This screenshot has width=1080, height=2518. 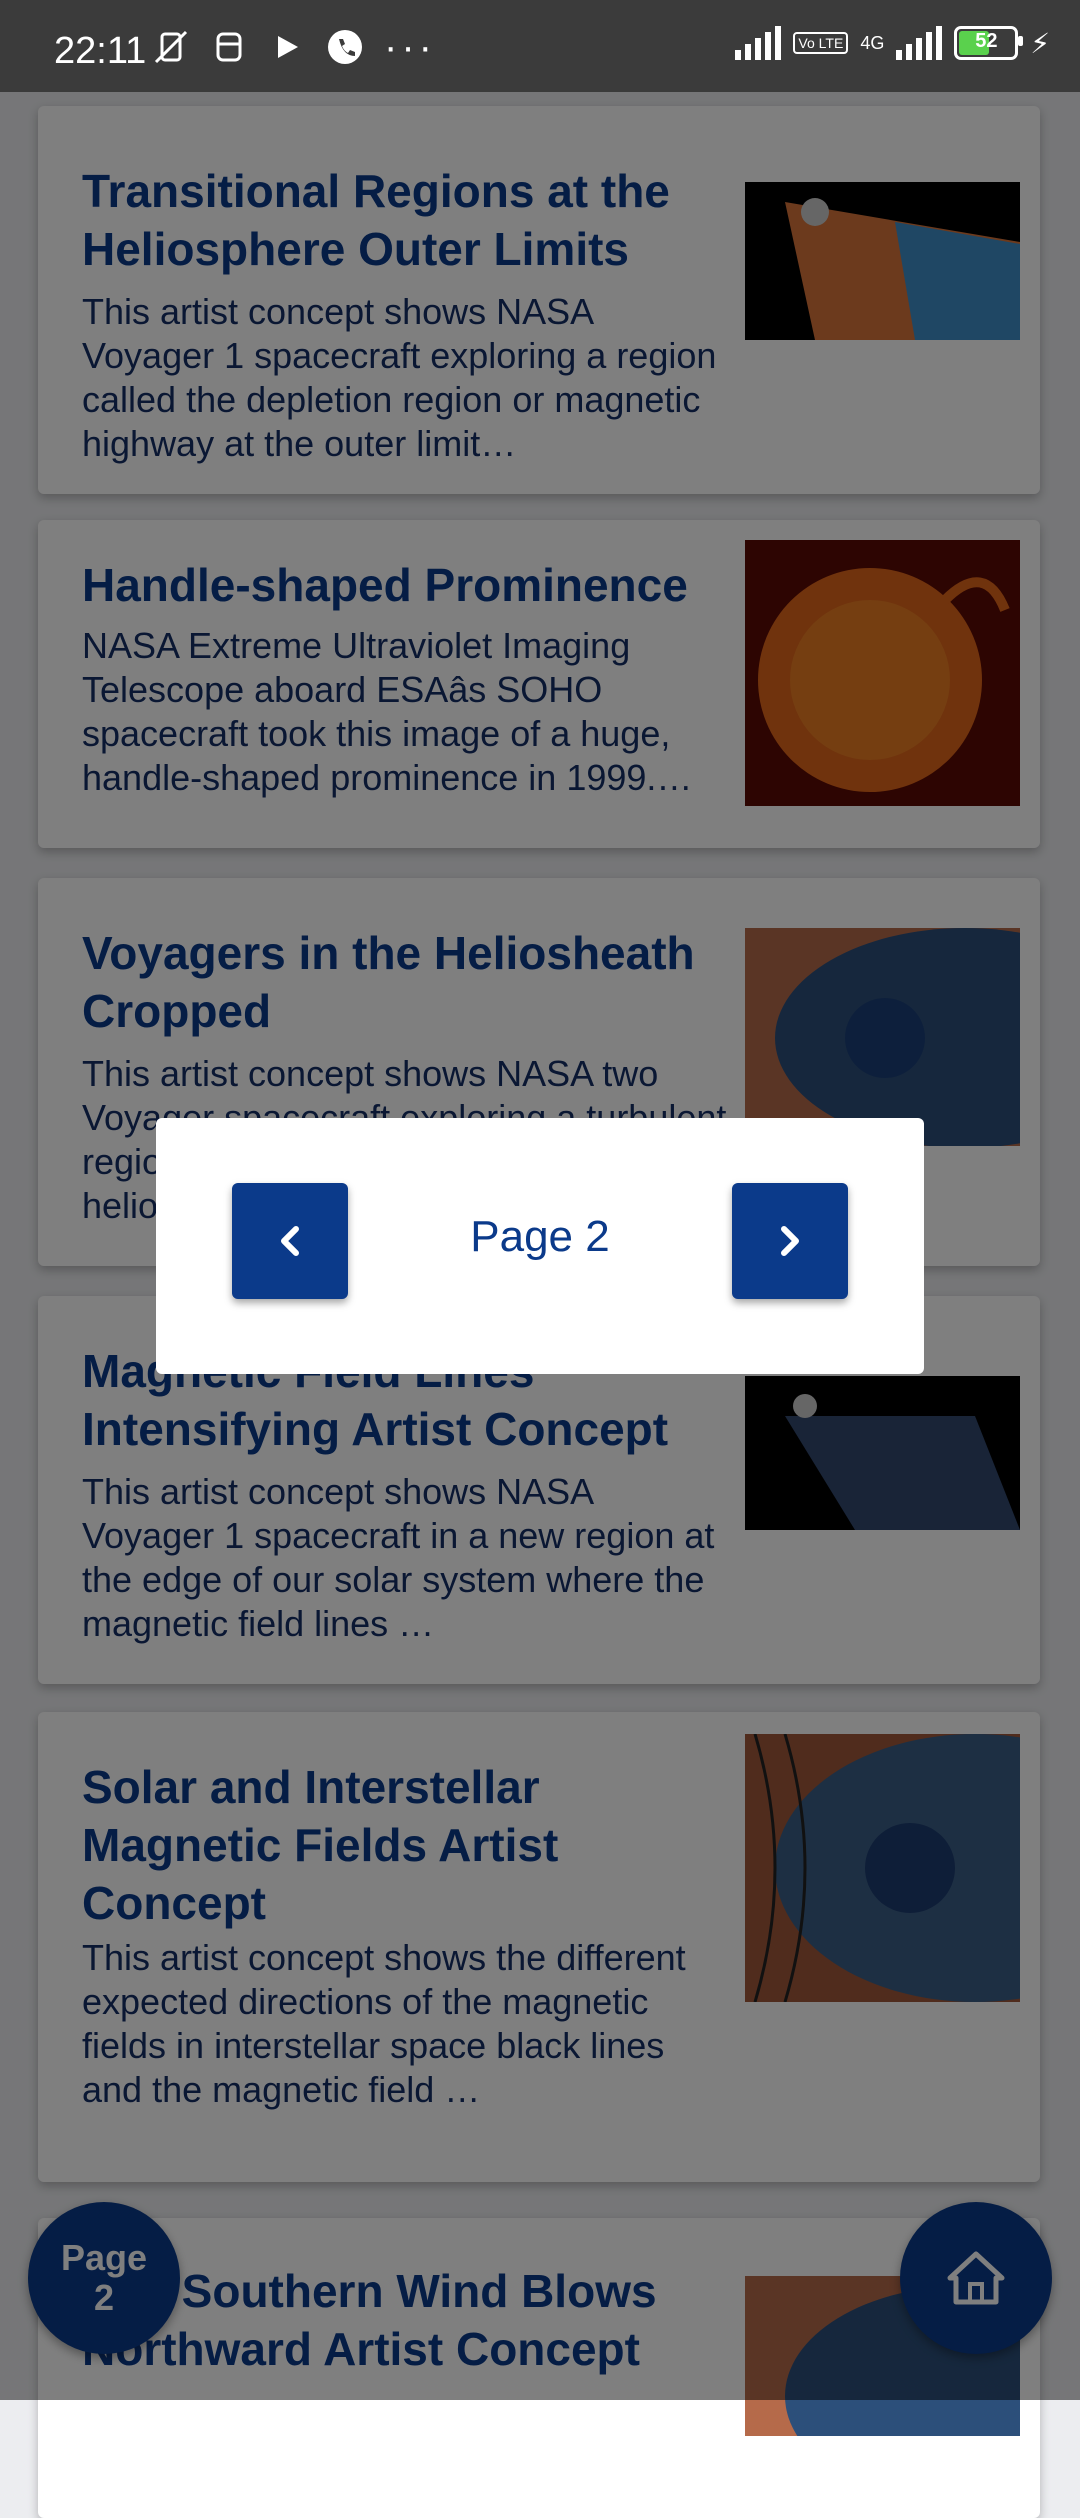 What do you see at coordinates (1040, 43) in the screenshot?
I see `charging-icon: ⚡` at bounding box center [1040, 43].